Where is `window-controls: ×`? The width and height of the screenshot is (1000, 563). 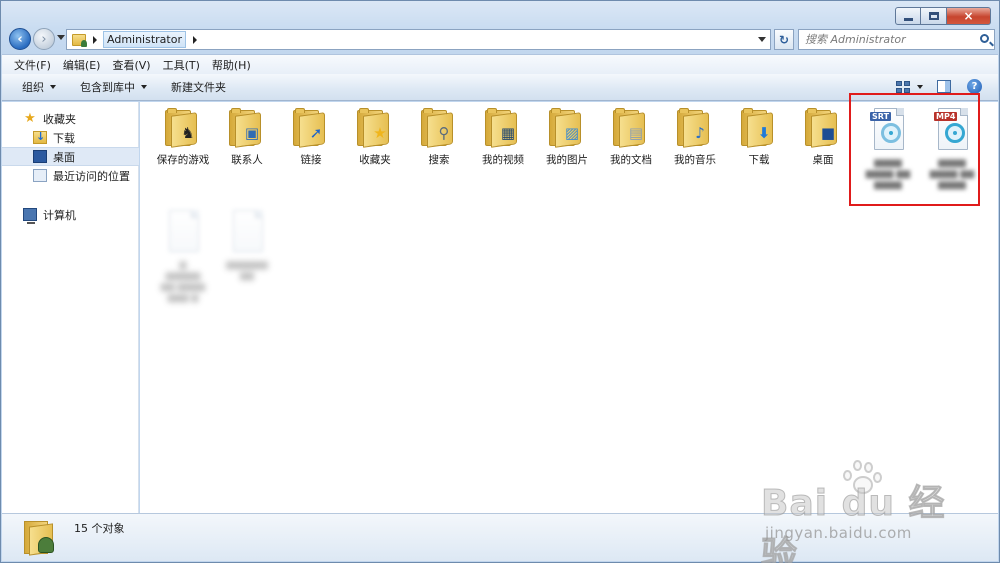
window-controls: × is located at coordinates (943, 16).